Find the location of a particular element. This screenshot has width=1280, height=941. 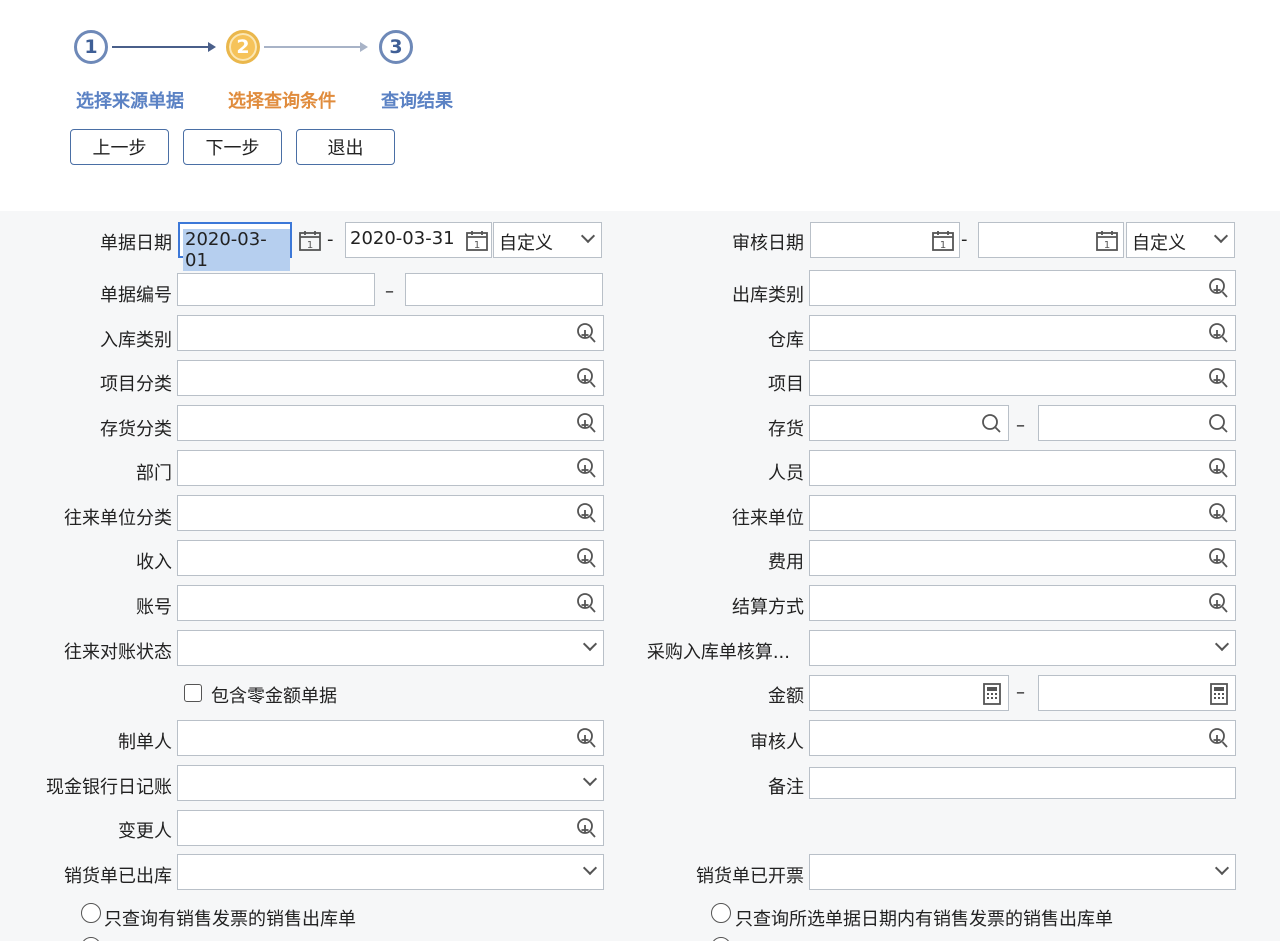

radio-invoiced-in-period is located at coordinates (721, 913).